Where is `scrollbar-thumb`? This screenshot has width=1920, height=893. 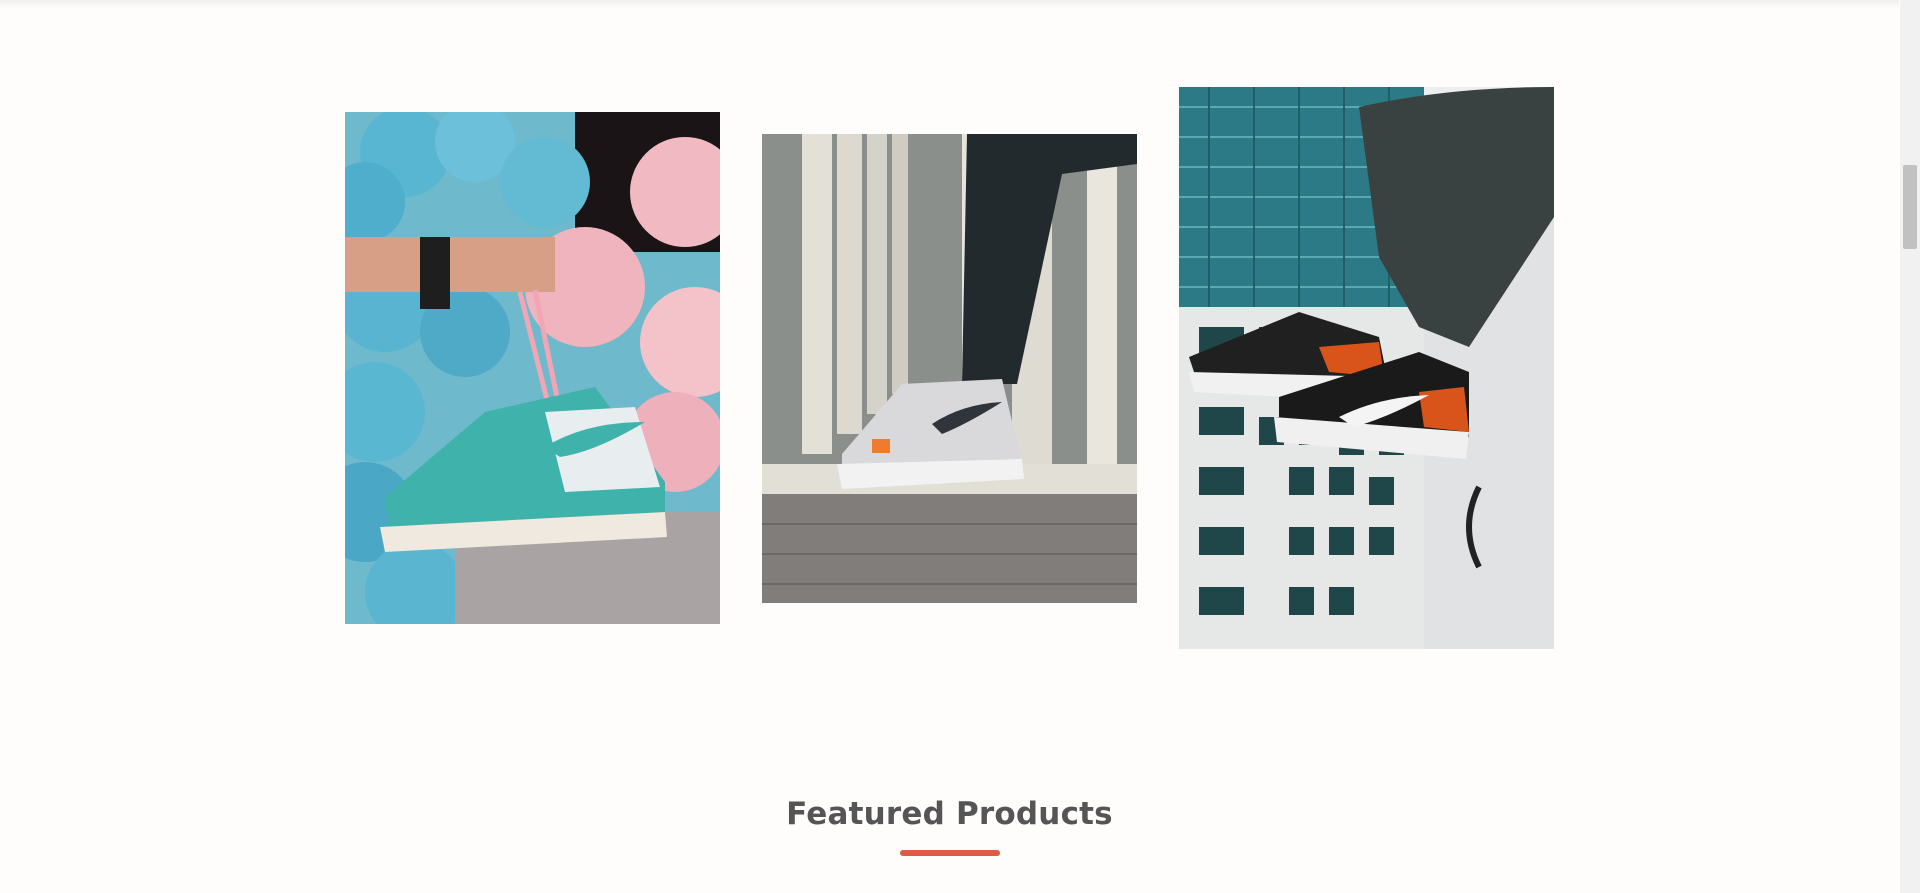
scrollbar-thumb is located at coordinates (1910, 207).